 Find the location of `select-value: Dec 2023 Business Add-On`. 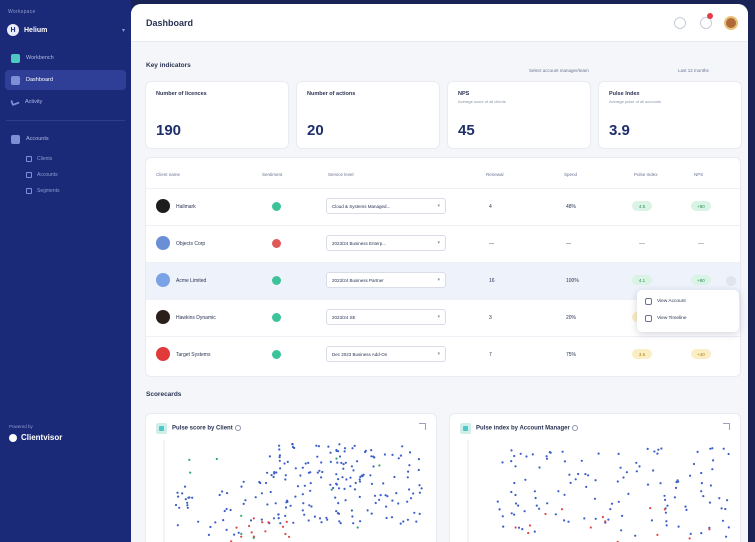

select-value: Dec 2023 Business Add-On is located at coordinates (360, 354).